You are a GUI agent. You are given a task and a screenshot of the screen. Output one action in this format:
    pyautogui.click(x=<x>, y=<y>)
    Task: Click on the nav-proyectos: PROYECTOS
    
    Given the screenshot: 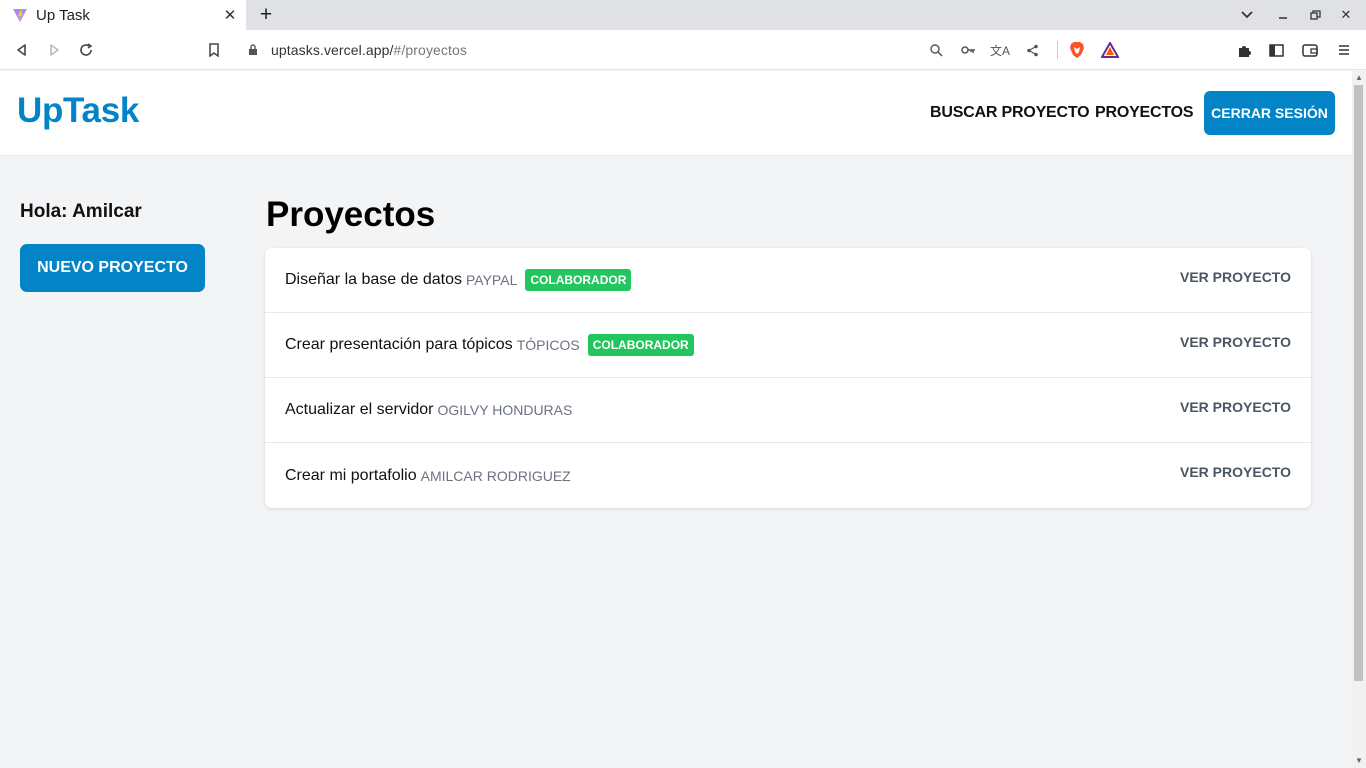 What is the action you would take?
    pyautogui.click(x=1144, y=113)
    